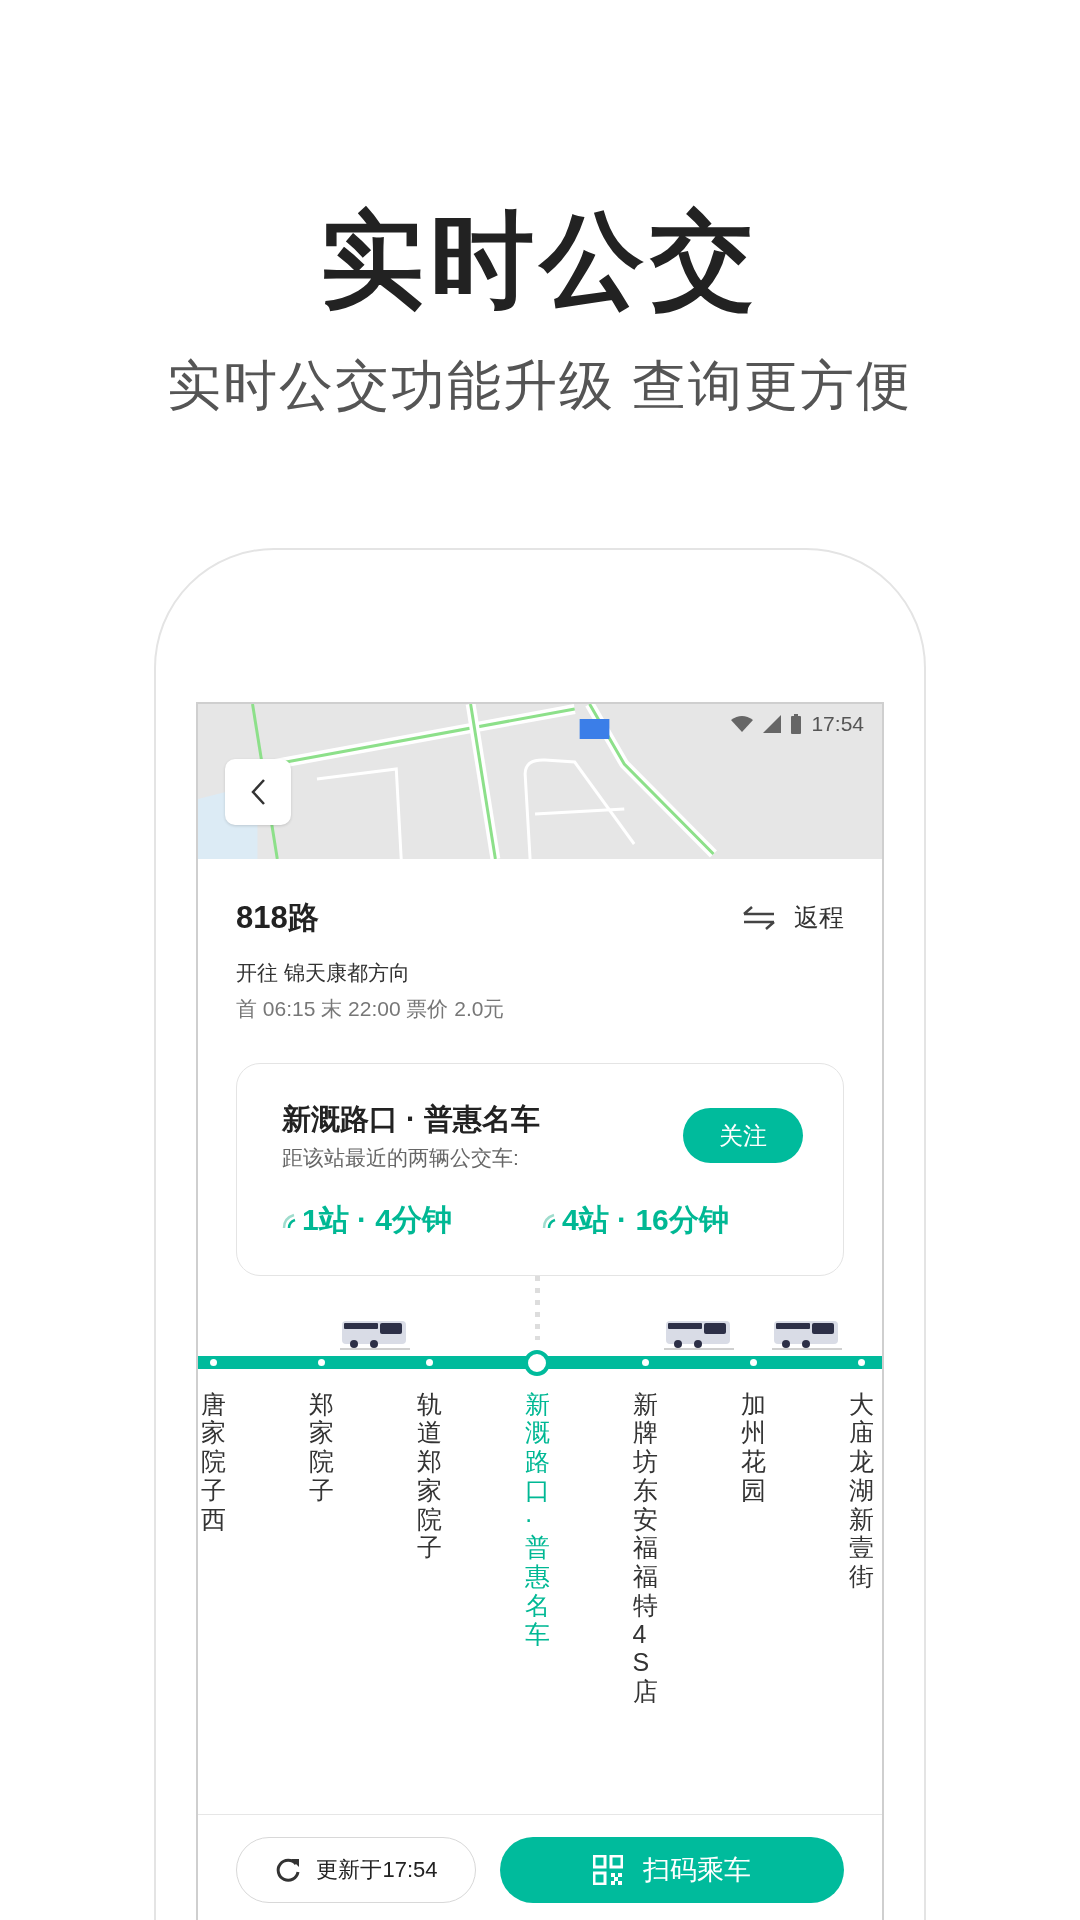 Image resolution: width=1080 pixels, height=1920 pixels. I want to click on station-name: 新牌坊东安福福特4S店, so click(645, 1547).